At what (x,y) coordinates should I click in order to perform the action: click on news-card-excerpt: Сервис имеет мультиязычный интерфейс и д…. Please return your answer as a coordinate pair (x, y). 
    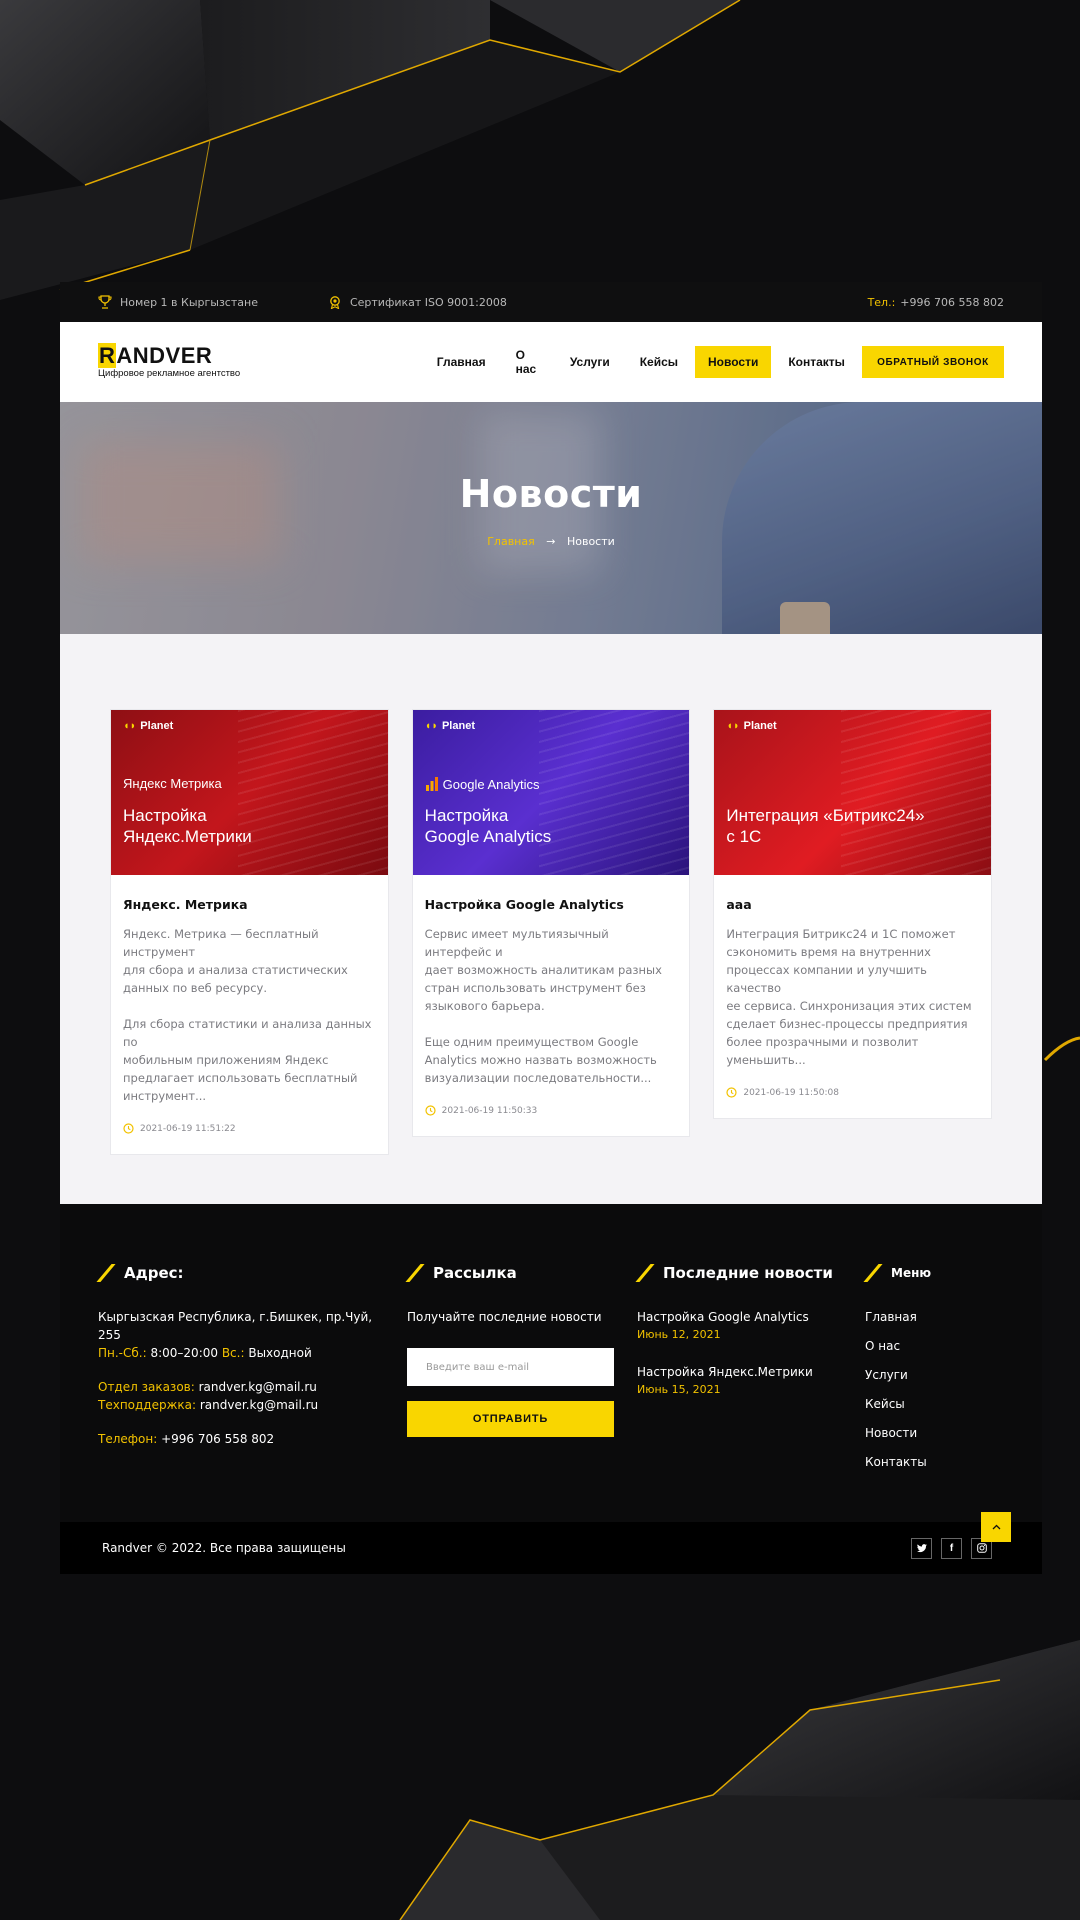
    Looking at the image, I should click on (543, 1006).